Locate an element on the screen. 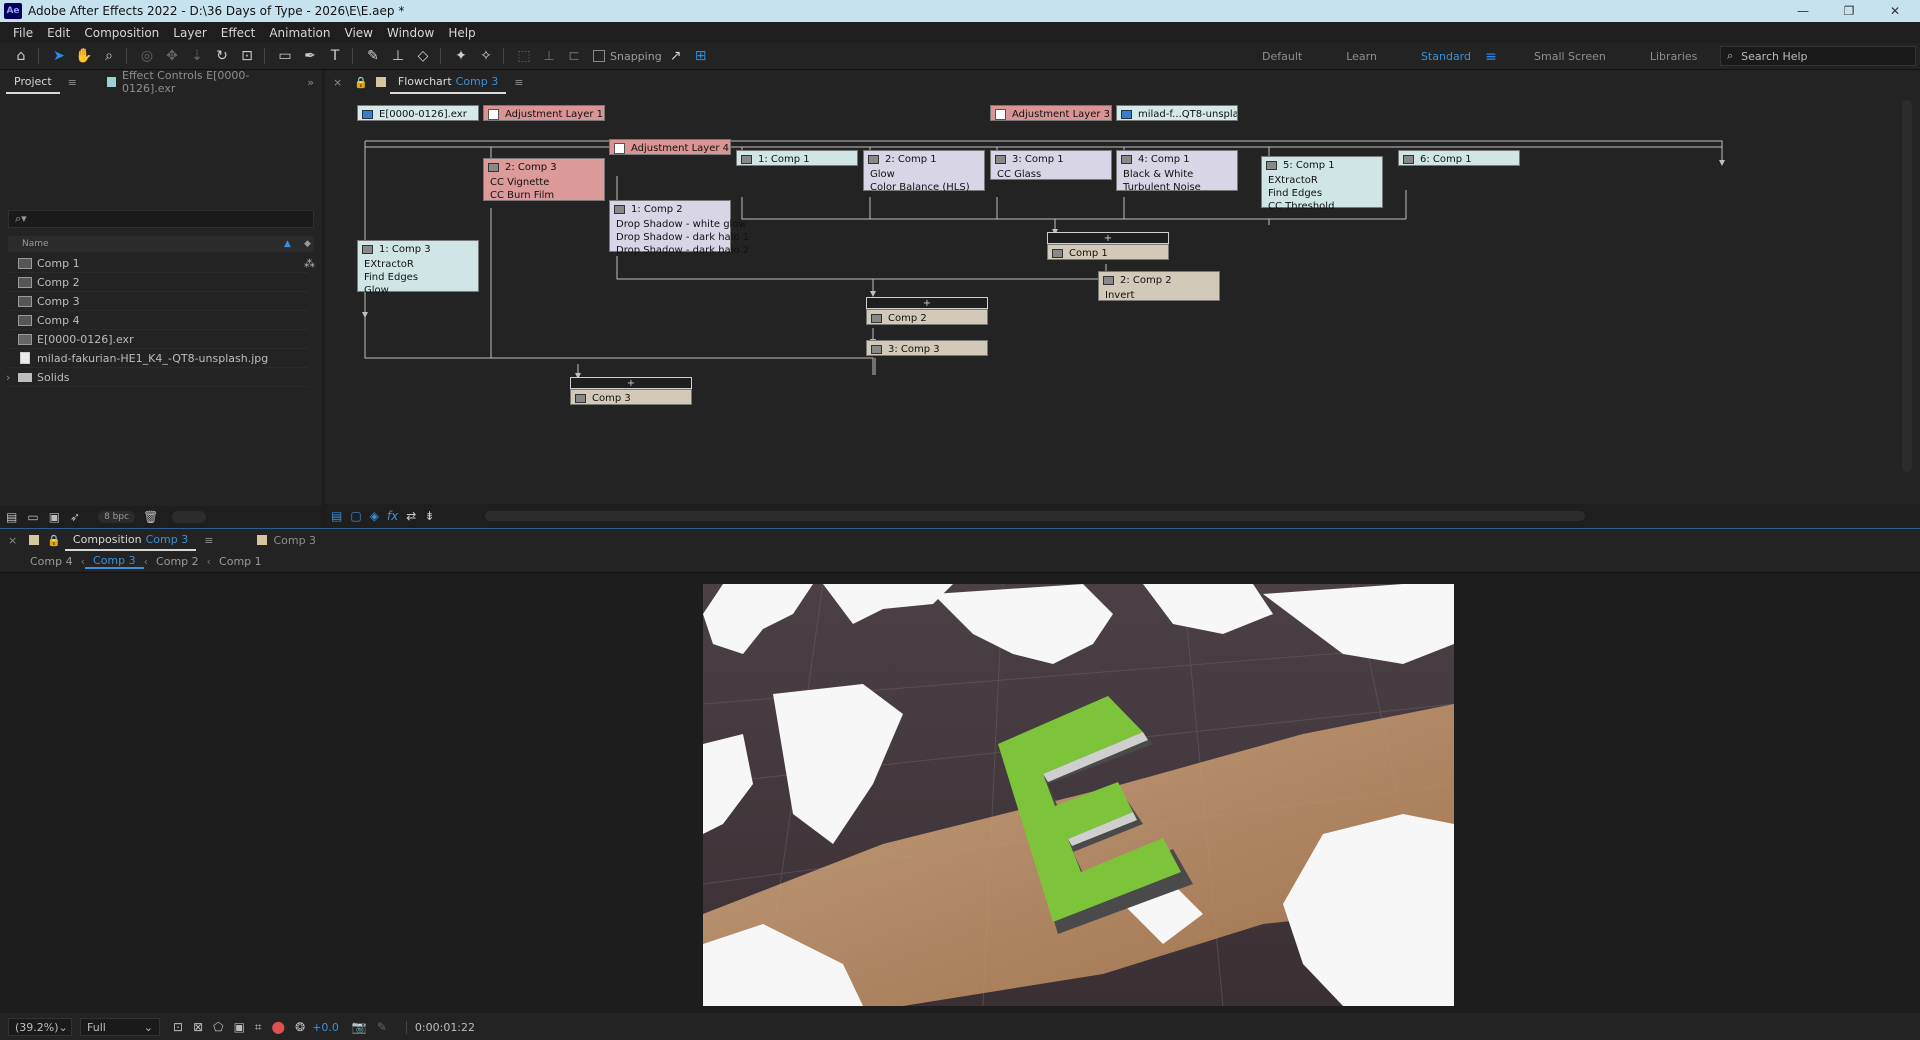  mask-visibility-icon: ⬠ is located at coordinates (218, 1027).